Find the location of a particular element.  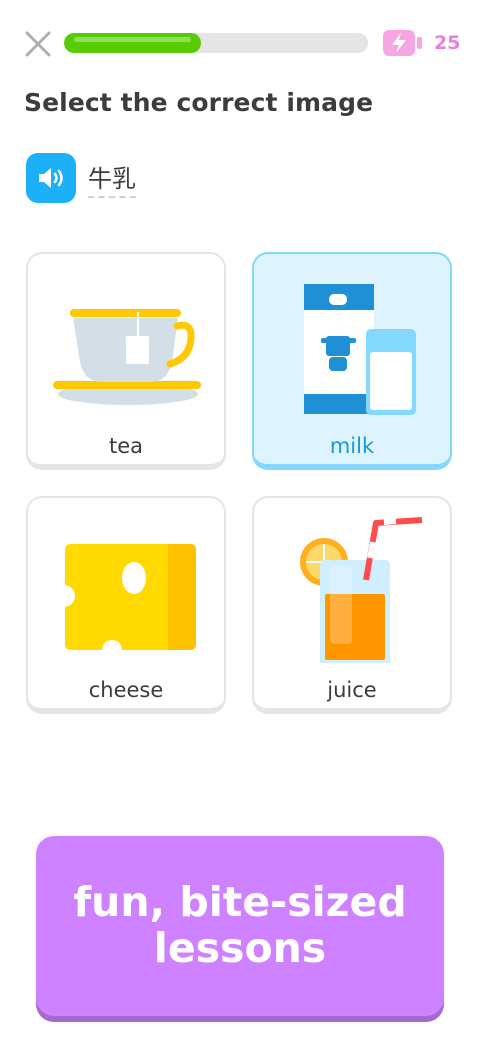

speaker-icon is located at coordinates (51, 178).